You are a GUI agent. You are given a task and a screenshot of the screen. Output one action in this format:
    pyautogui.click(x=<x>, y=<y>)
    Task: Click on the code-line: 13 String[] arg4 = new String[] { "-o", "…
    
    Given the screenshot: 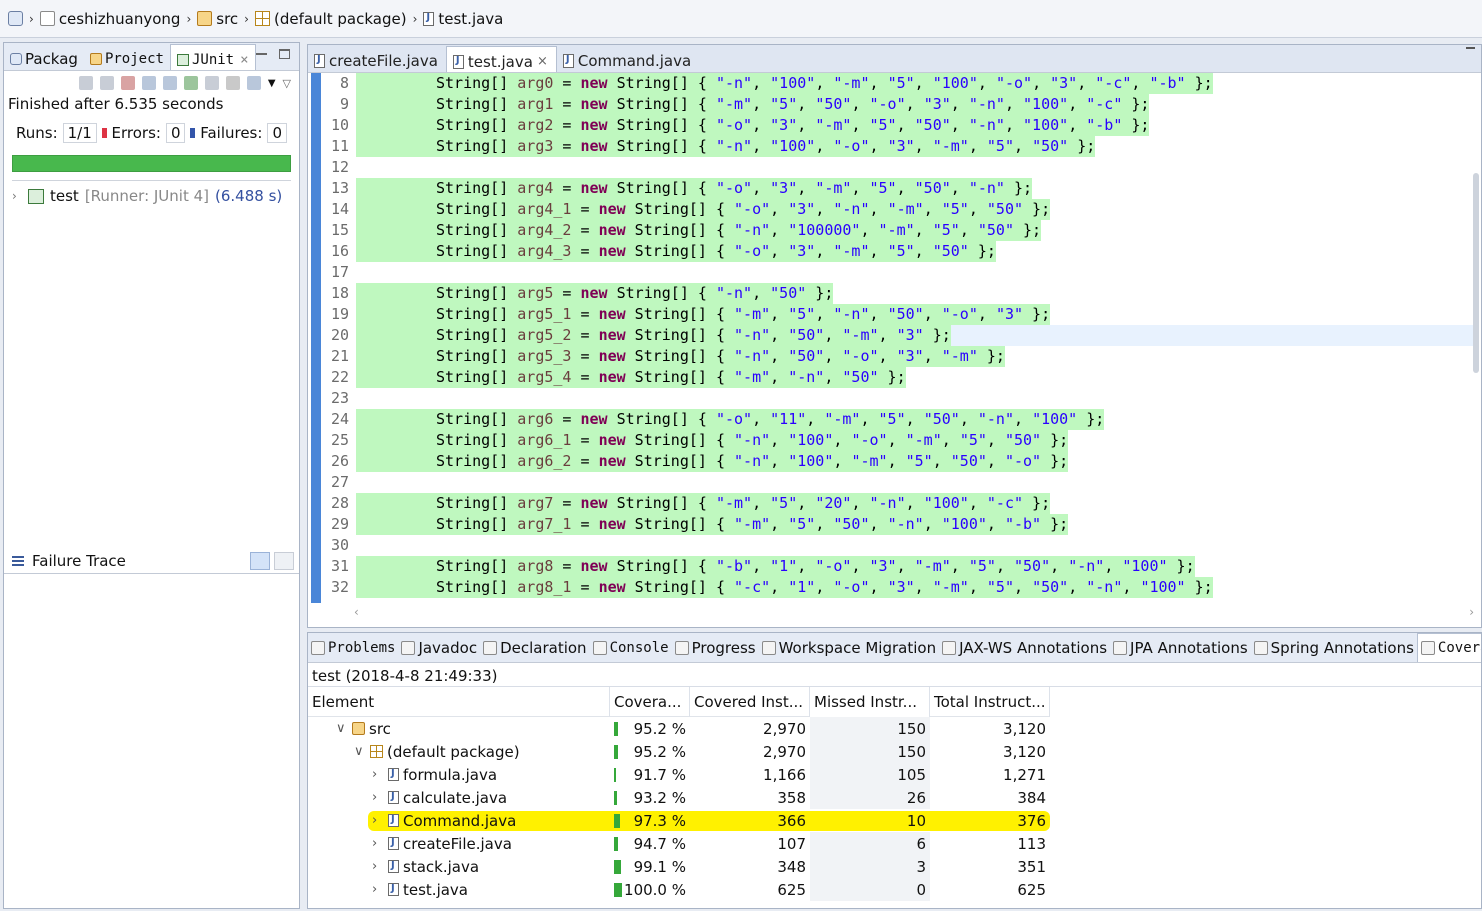 What is the action you would take?
    pyautogui.click(x=898, y=188)
    